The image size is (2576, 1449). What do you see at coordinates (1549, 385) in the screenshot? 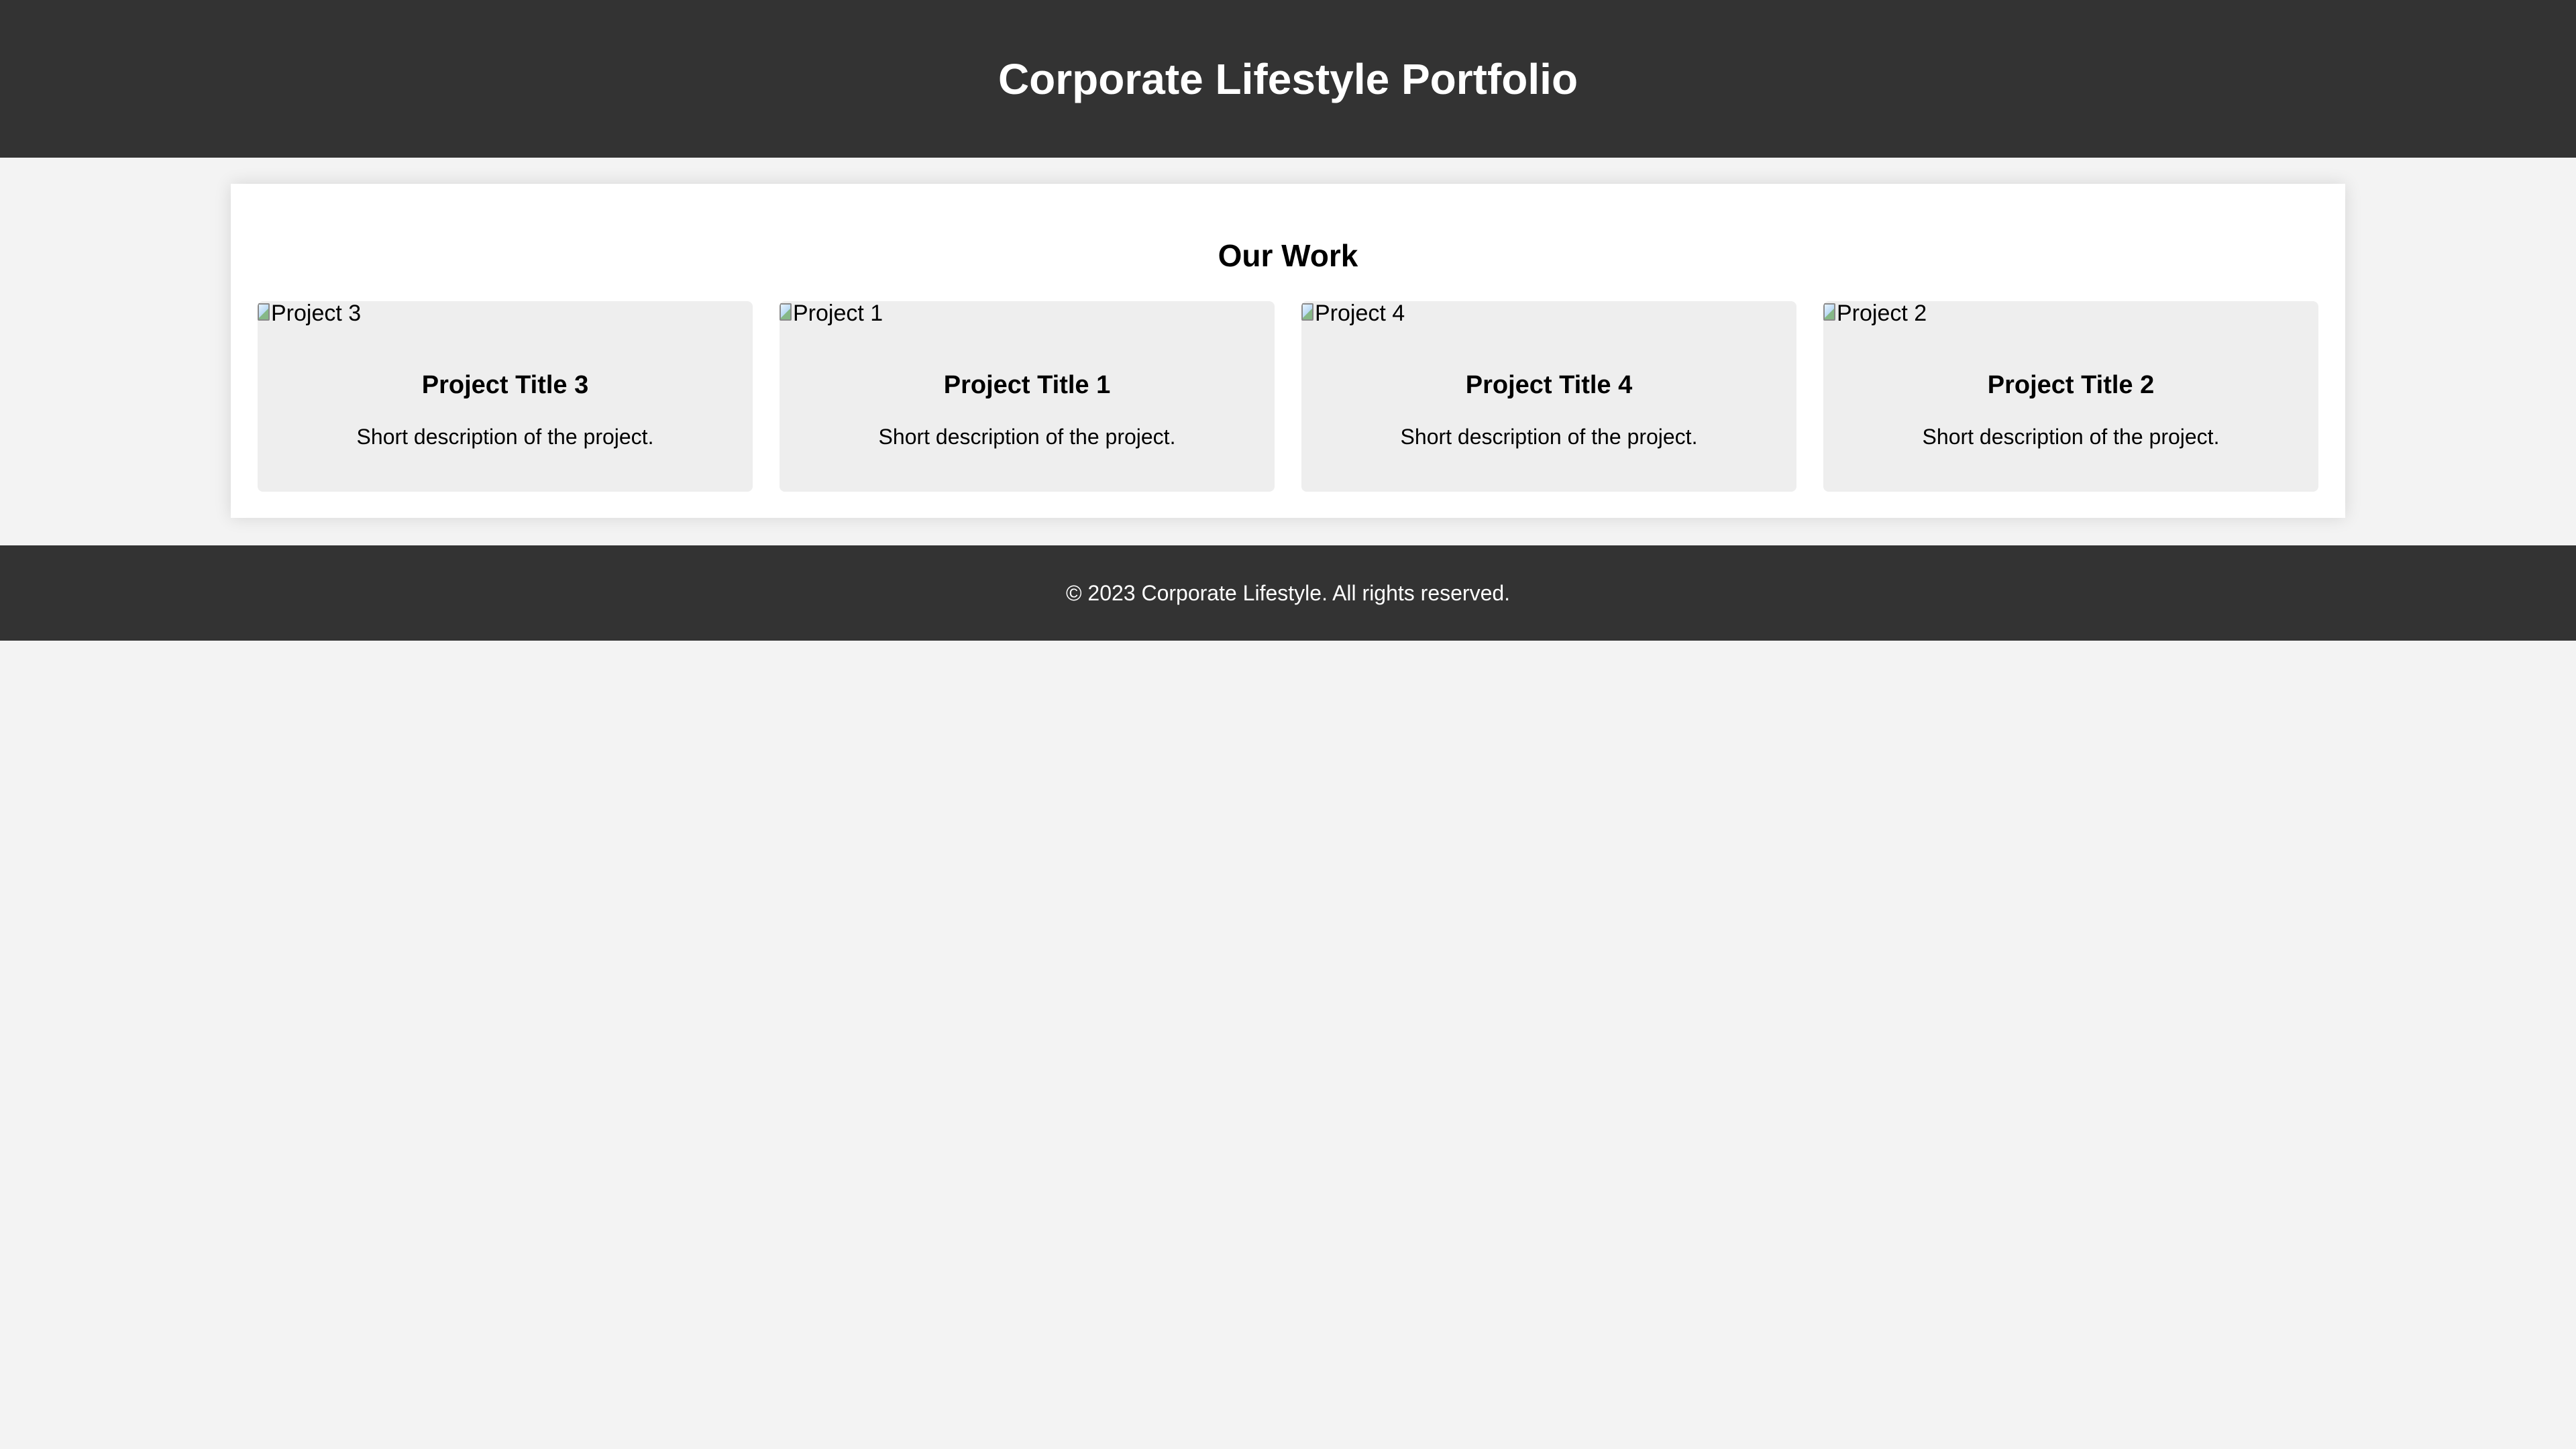
I see `project-title: Project Title 4` at bounding box center [1549, 385].